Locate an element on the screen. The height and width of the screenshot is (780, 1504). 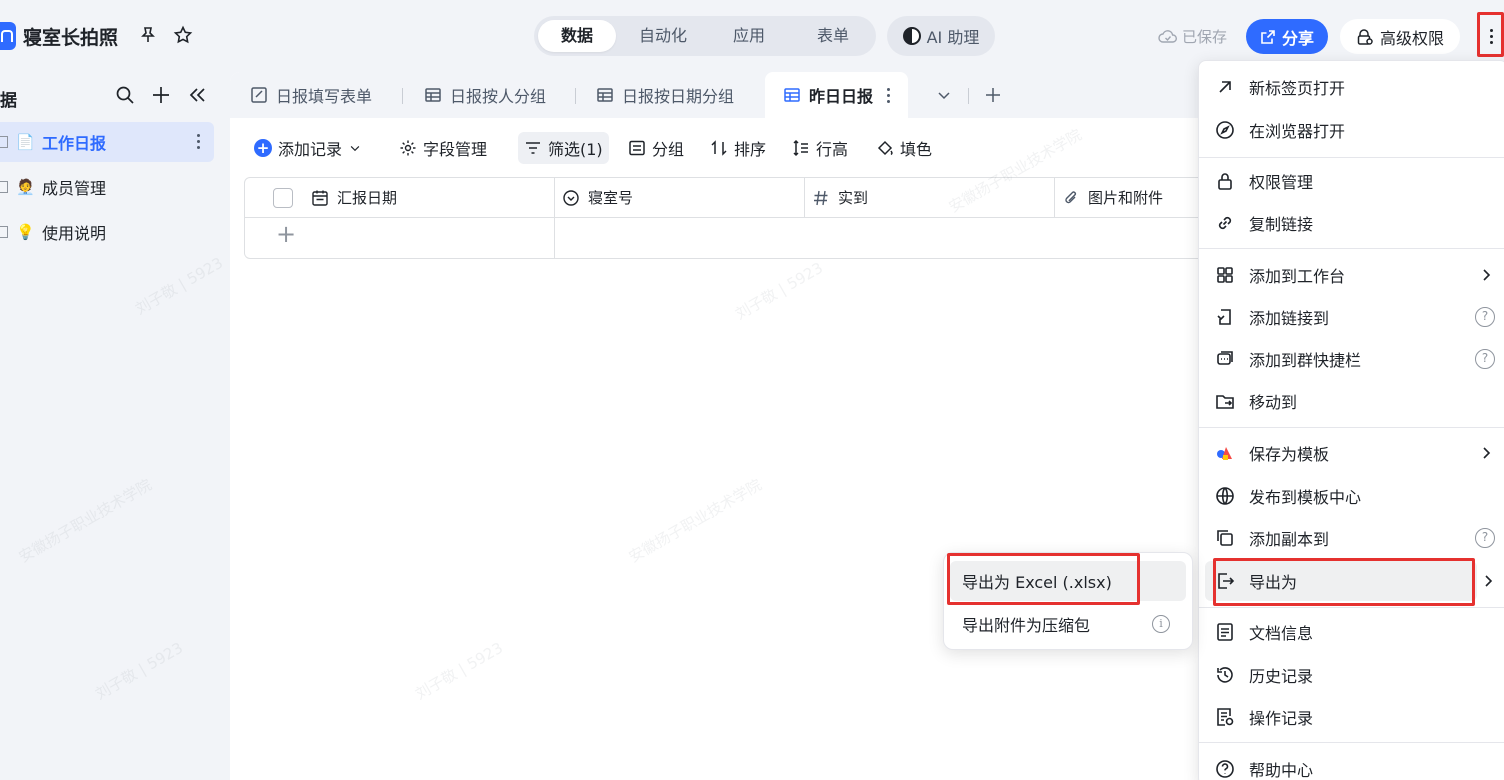
form-icon is located at coordinates (259, 95).